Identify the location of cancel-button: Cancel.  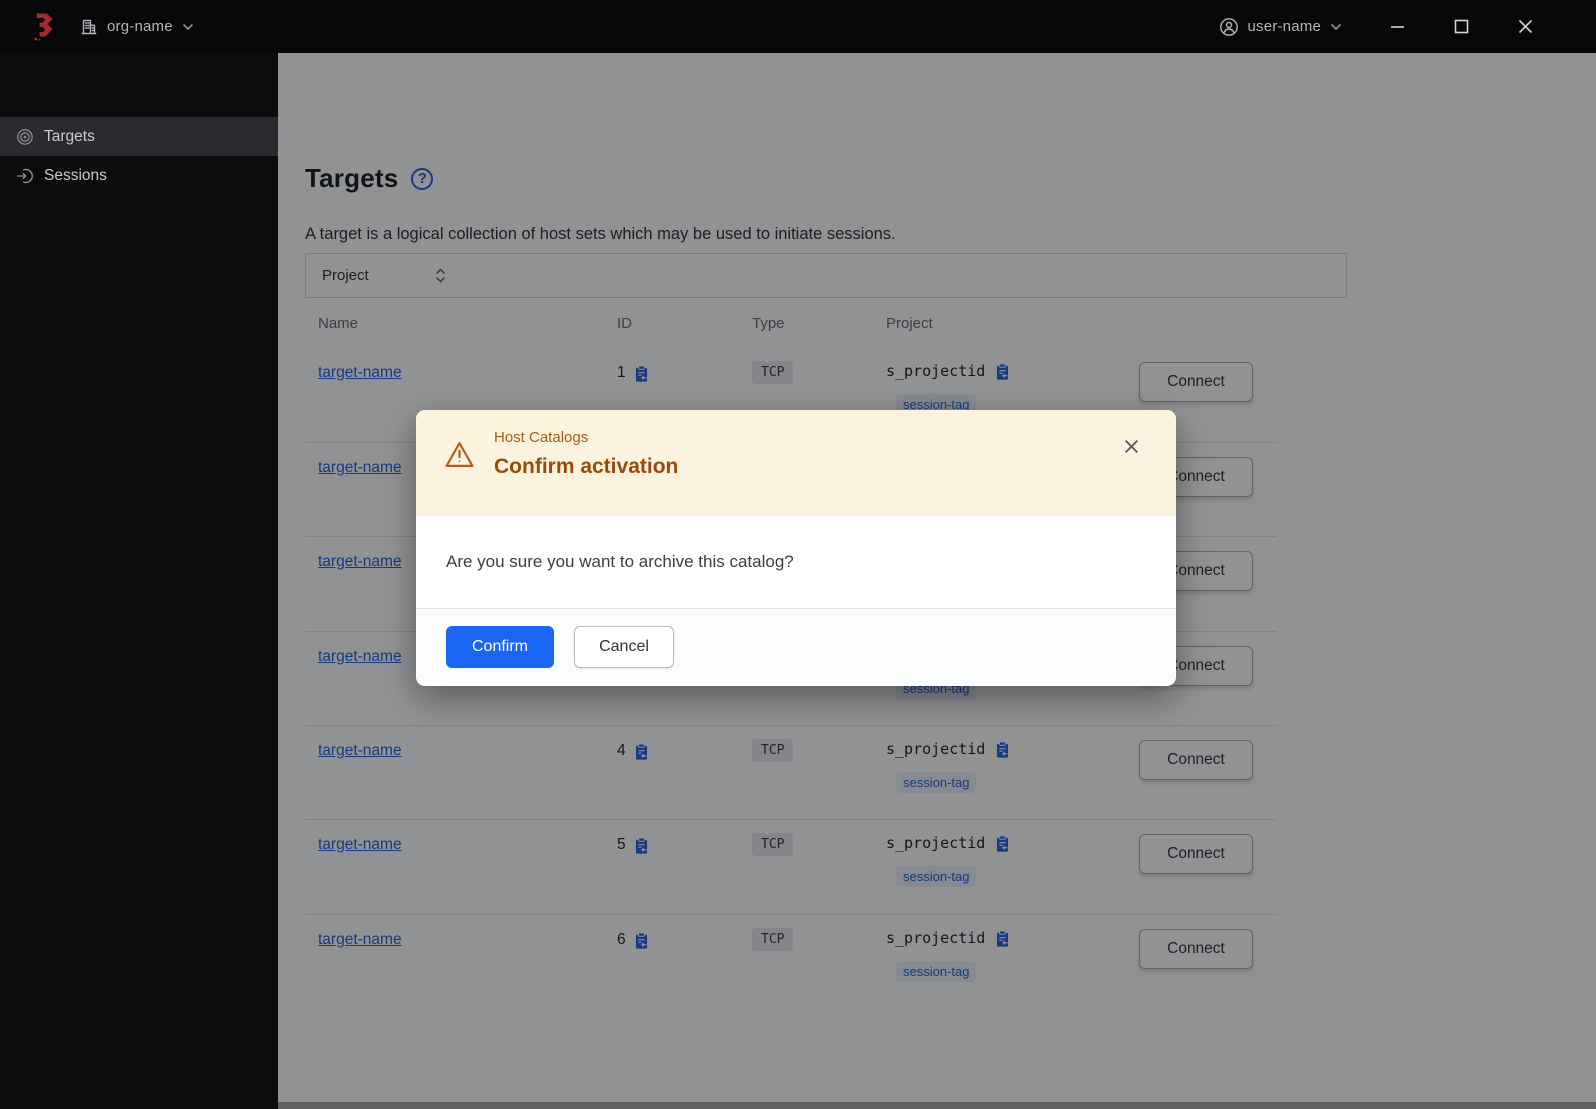
(624, 647).